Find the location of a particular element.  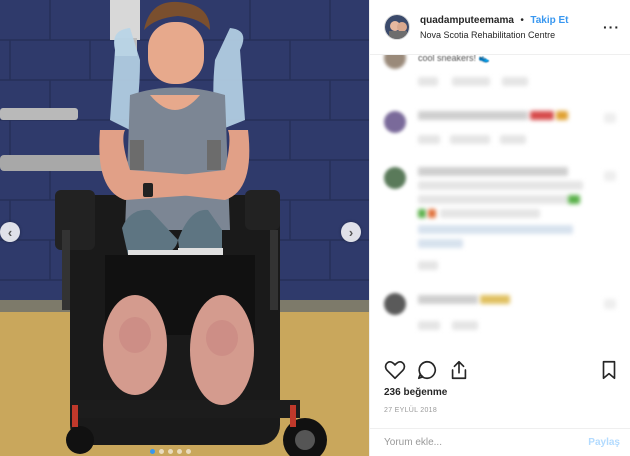

comment-form: Paylaş is located at coordinates (500, 442).